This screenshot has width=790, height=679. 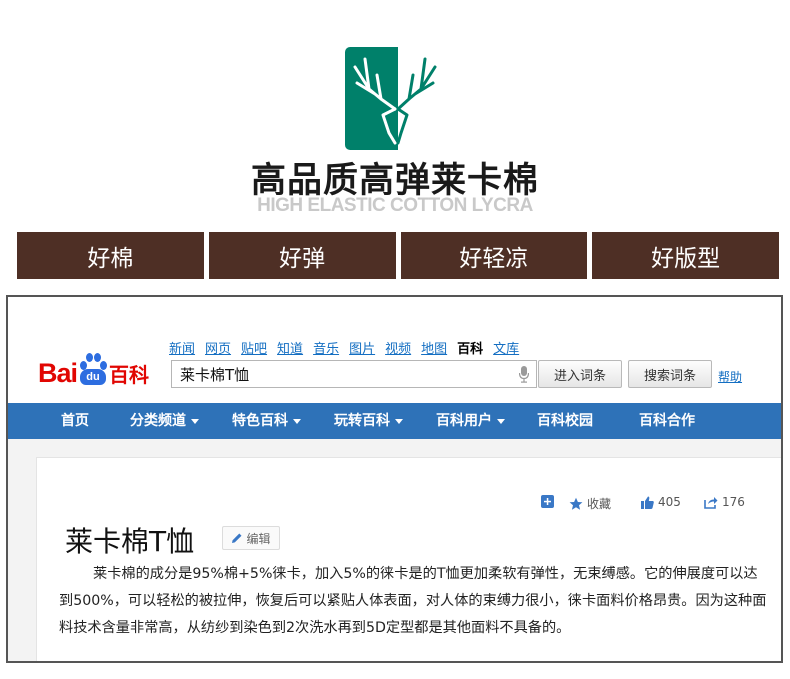 What do you see at coordinates (730, 376) in the screenshot?
I see `help-link: 帮助` at bounding box center [730, 376].